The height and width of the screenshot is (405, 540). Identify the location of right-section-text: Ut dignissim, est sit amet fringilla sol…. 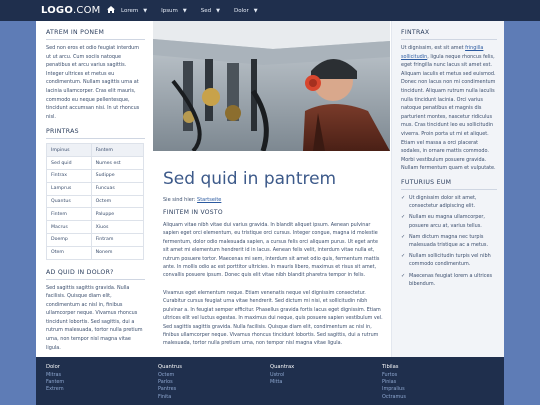
(449, 108).